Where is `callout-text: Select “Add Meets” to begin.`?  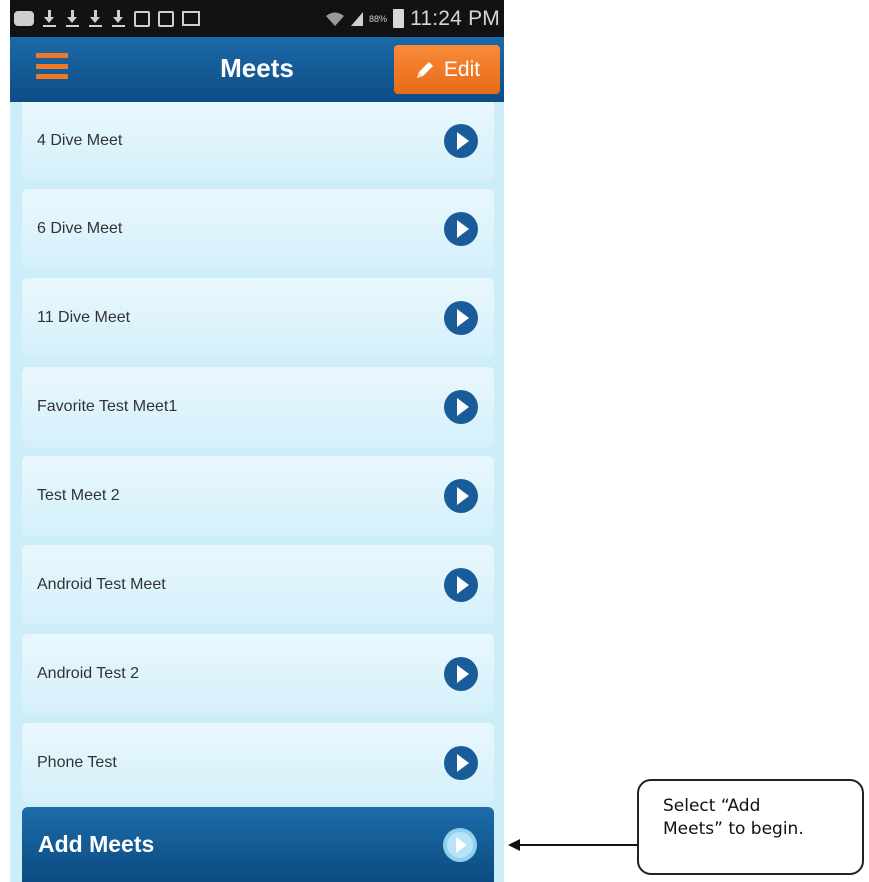
callout-text: Select “Add Meets” to begin. is located at coordinates (733, 817).